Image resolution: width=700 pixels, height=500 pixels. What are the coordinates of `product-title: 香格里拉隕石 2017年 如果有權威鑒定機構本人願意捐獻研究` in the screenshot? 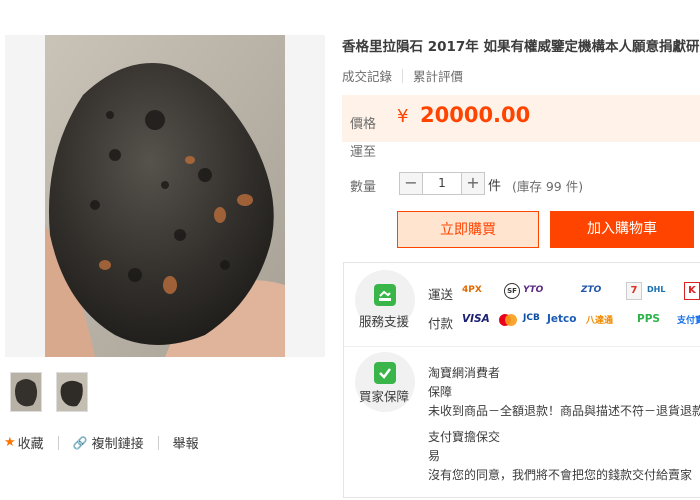 It's located at (521, 47).